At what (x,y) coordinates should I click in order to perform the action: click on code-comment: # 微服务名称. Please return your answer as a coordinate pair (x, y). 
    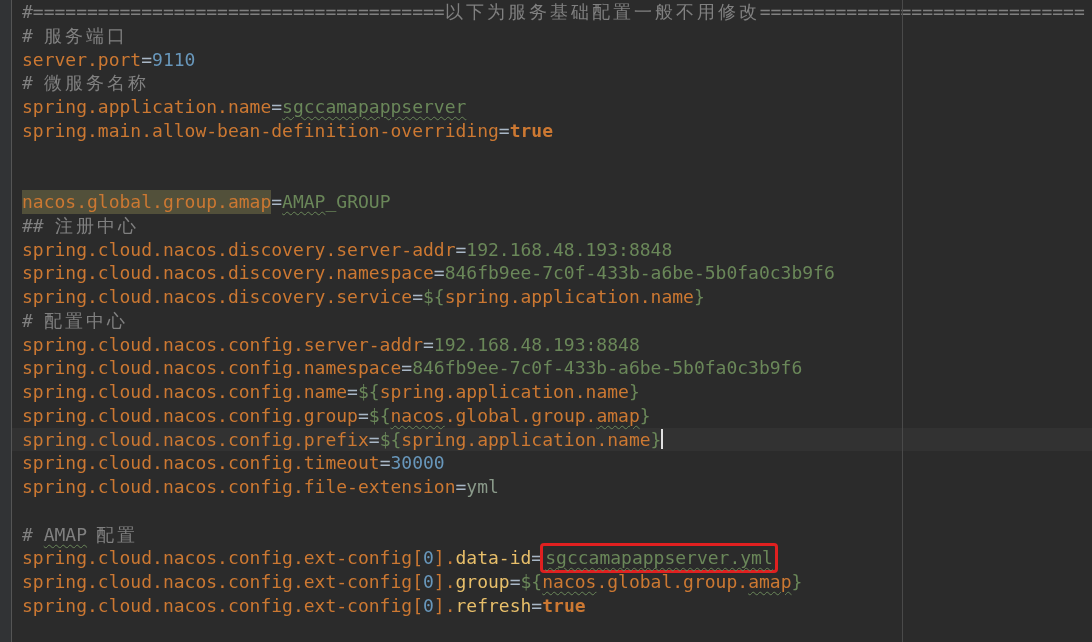
    Looking at the image, I should click on (85, 83).